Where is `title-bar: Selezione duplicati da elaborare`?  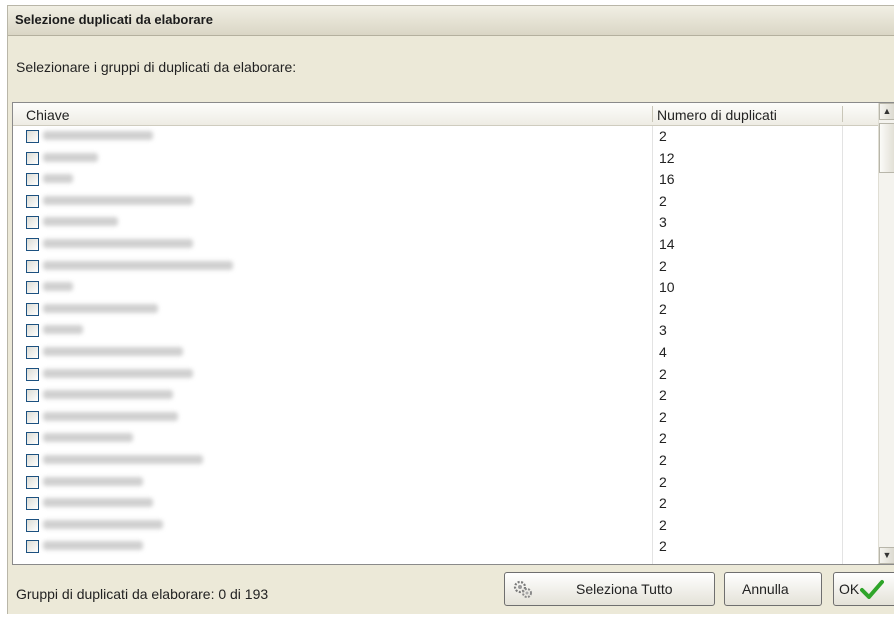 title-bar: Selezione duplicati da elaborare is located at coordinates (451, 21).